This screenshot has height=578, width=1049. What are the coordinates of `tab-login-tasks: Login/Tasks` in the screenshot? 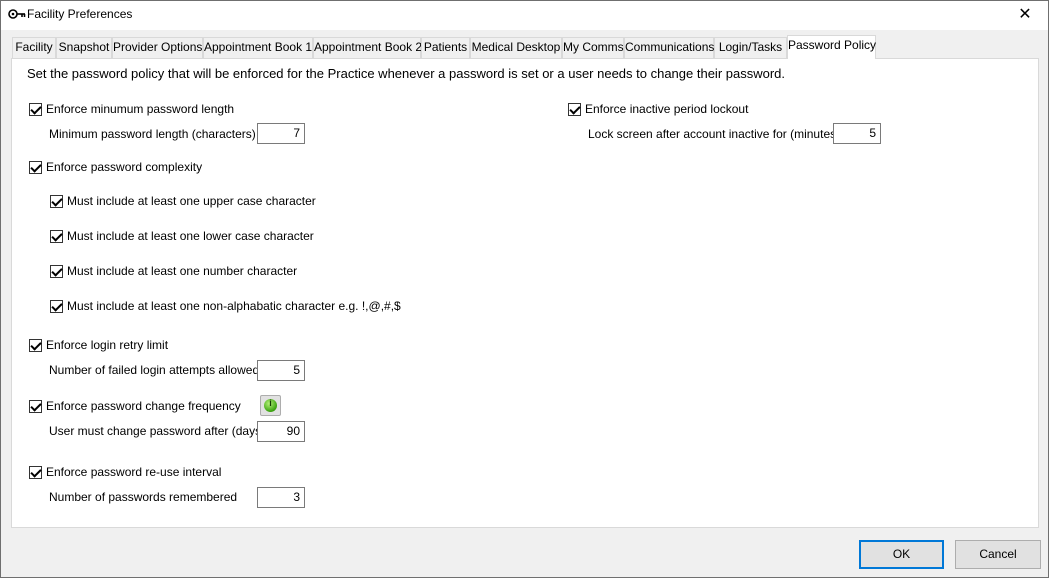 It's located at (750, 47).